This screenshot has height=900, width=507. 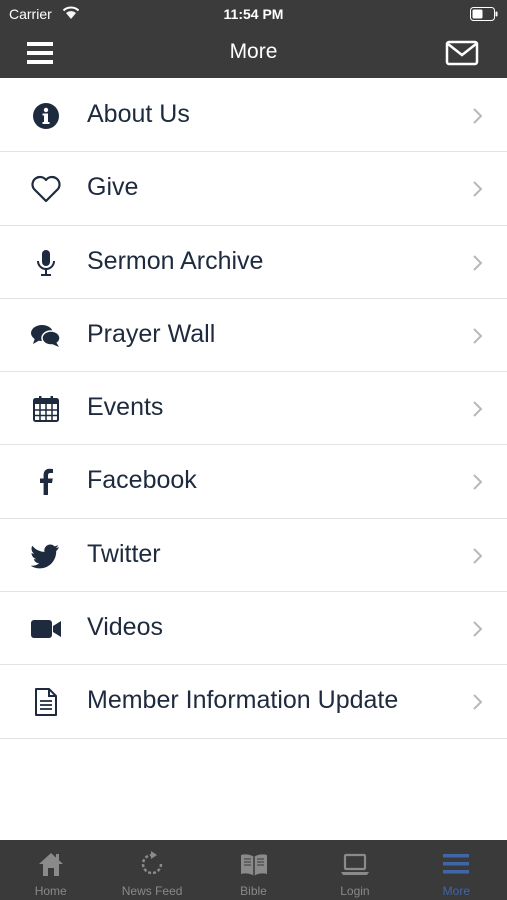 What do you see at coordinates (46, 702) in the screenshot?
I see `document-icon` at bounding box center [46, 702].